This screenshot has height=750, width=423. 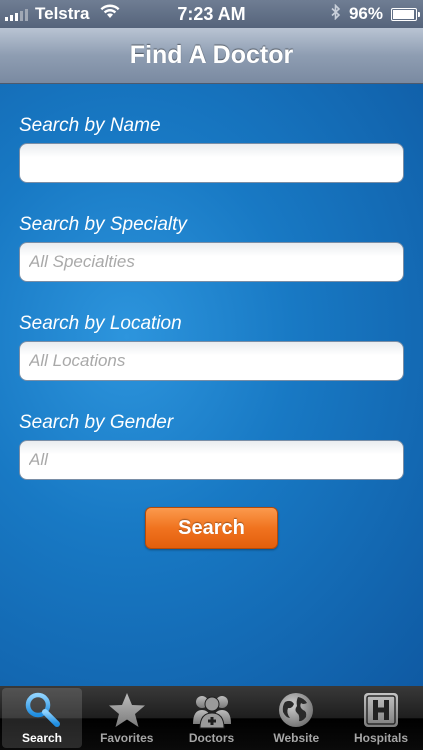 What do you see at coordinates (336, 14) in the screenshot?
I see `bluetooth-icon` at bounding box center [336, 14].